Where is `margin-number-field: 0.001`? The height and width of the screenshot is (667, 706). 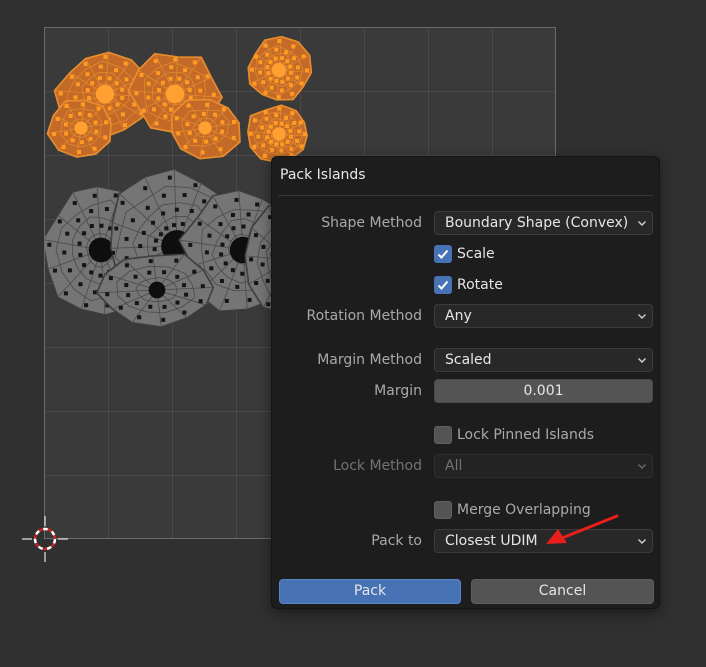
margin-number-field: 0.001 is located at coordinates (543, 391).